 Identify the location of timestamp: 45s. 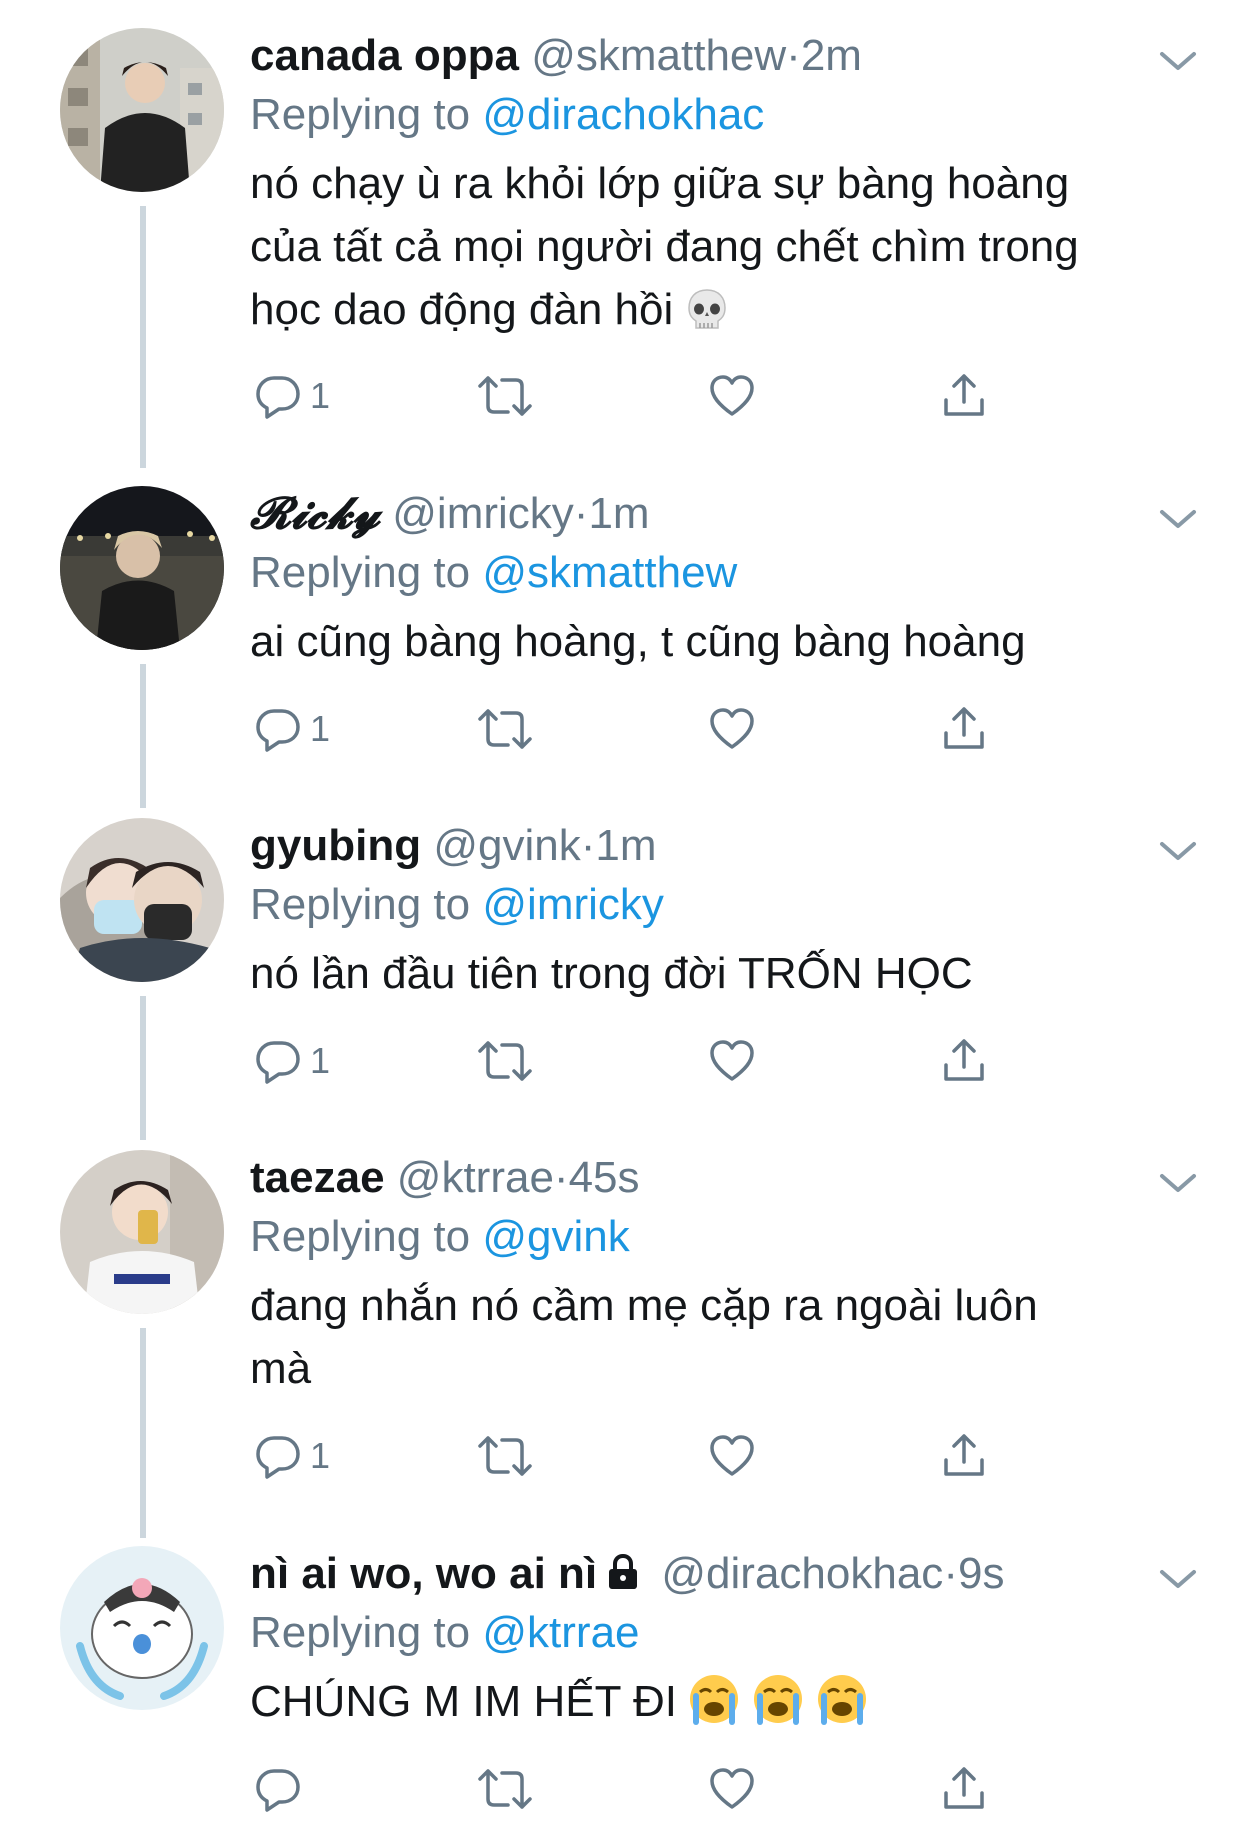
(604, 1177).